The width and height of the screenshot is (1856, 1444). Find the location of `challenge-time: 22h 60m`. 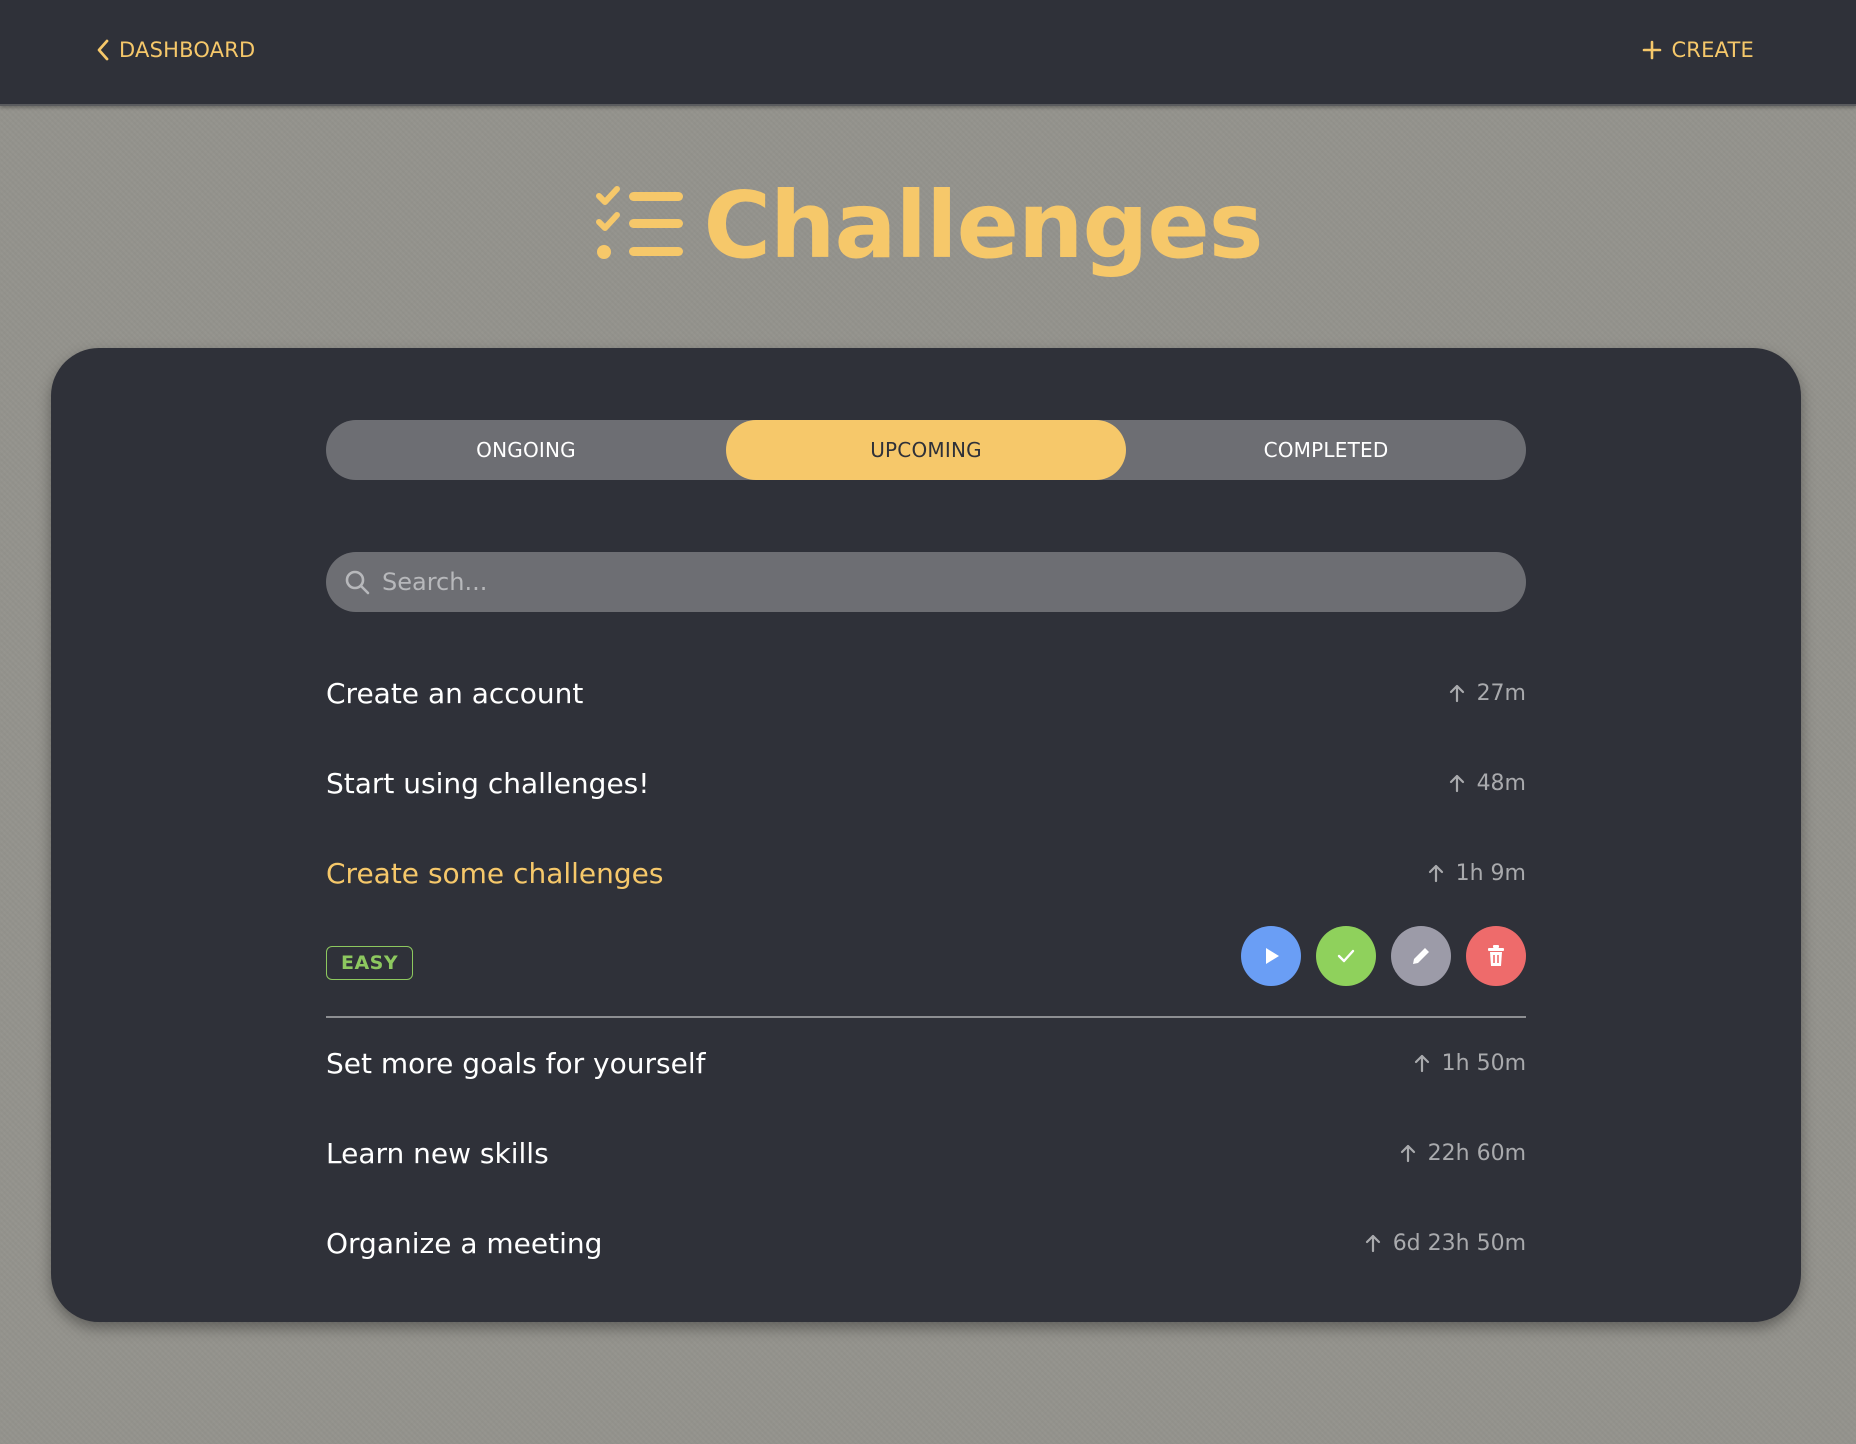

challenge-time: 22h 60m is located at coordinates (1463, 1153).